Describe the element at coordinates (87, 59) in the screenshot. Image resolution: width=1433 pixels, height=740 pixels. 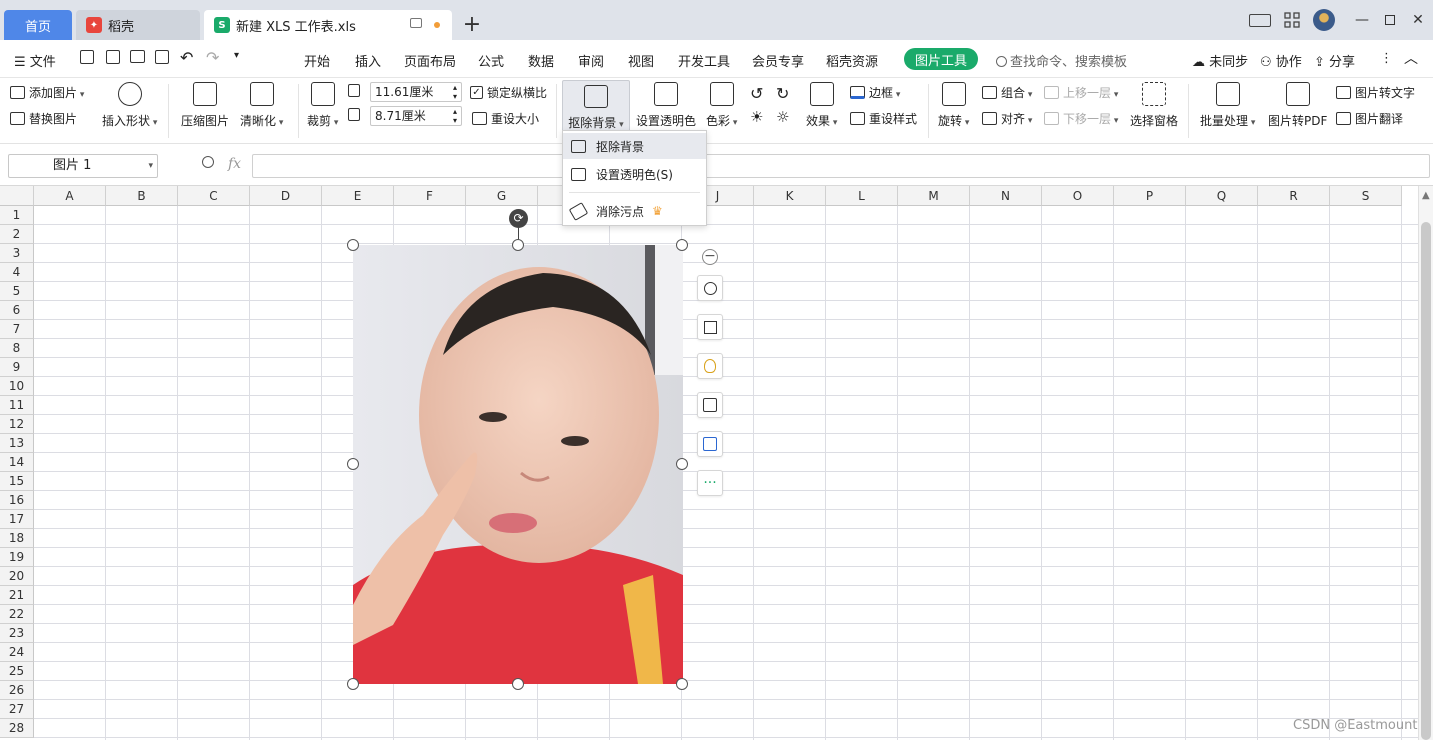
I see `save-icon` at that location.